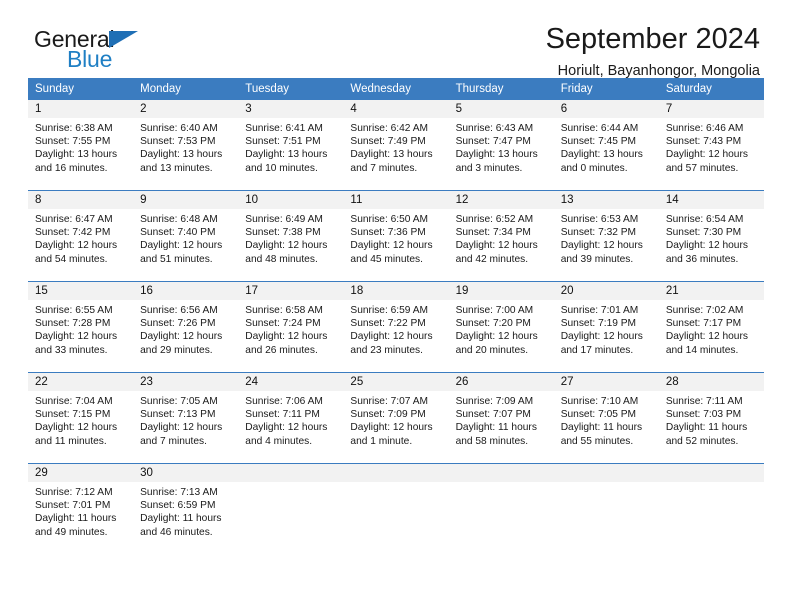 The width and height of the screenshot is (792, 612). What do you see at coordinates (81, 291) in the screenshot?
I see `day-number: 15` at bounding box center [81, 291].